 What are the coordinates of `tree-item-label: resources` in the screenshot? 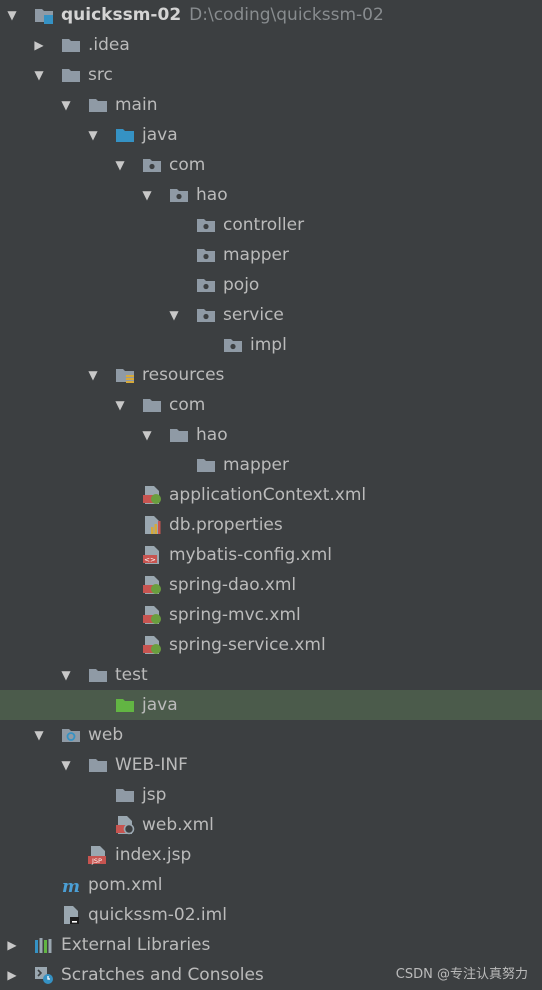 It's located at (183, 375).